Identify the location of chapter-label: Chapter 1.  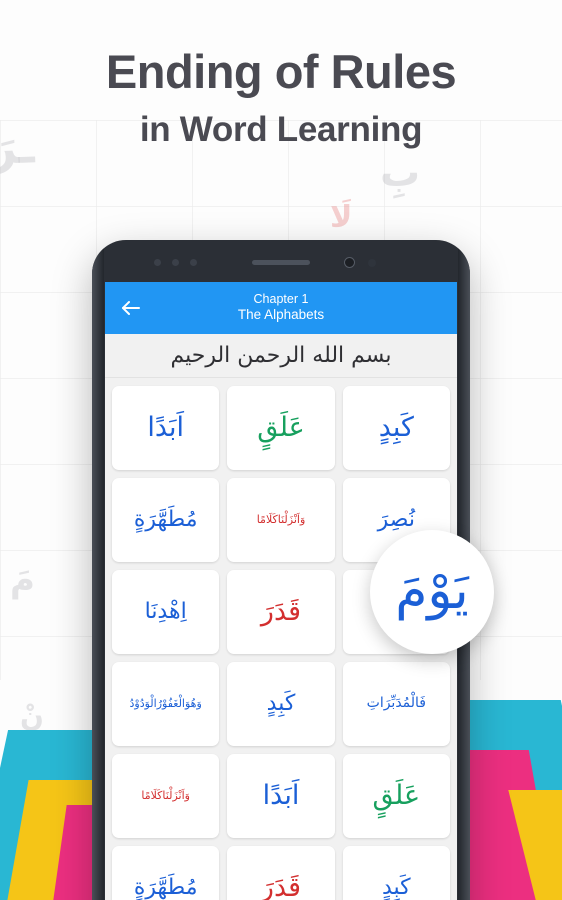
(281, 298).